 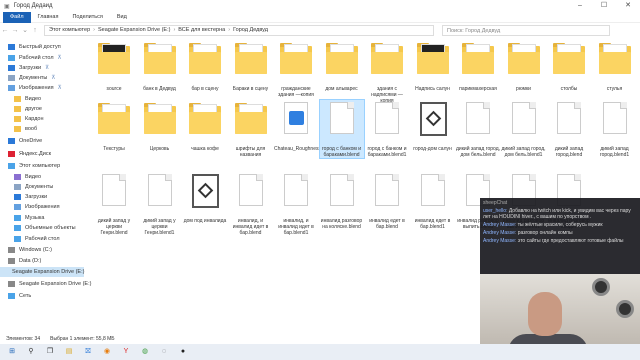 What do you see at coordinates (296, 69) in the screenshot?
I see `file-item: гражданские здания —копия` at bounding box center [296, 69].